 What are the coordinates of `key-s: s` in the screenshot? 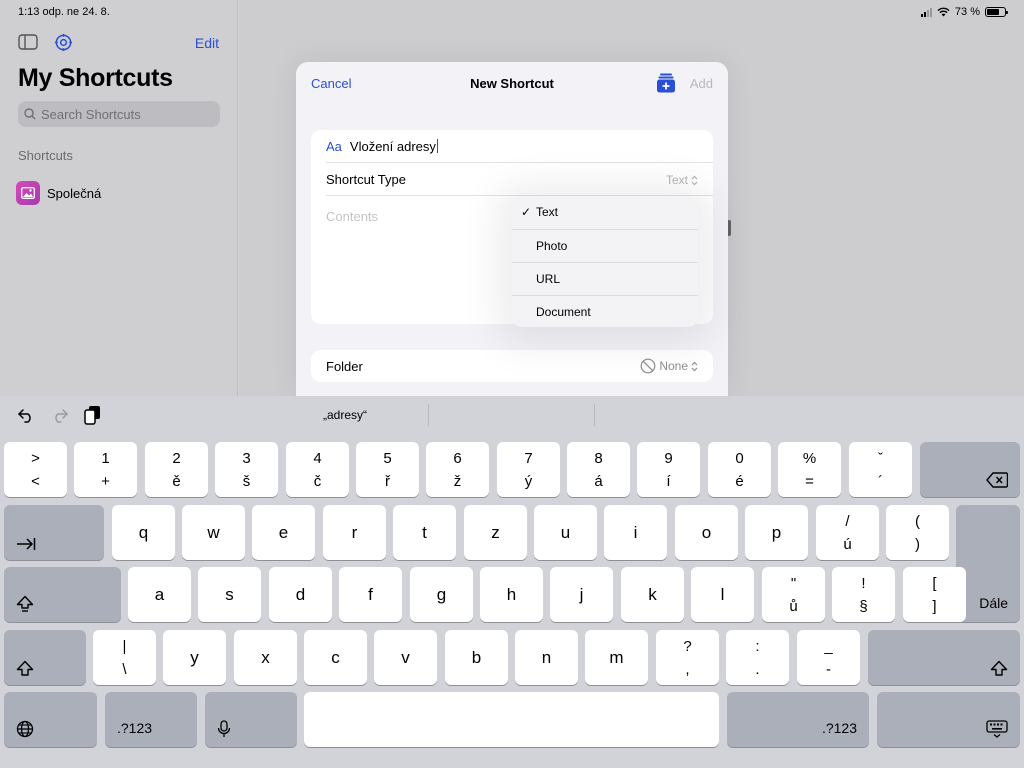 It's located at (229, 594).